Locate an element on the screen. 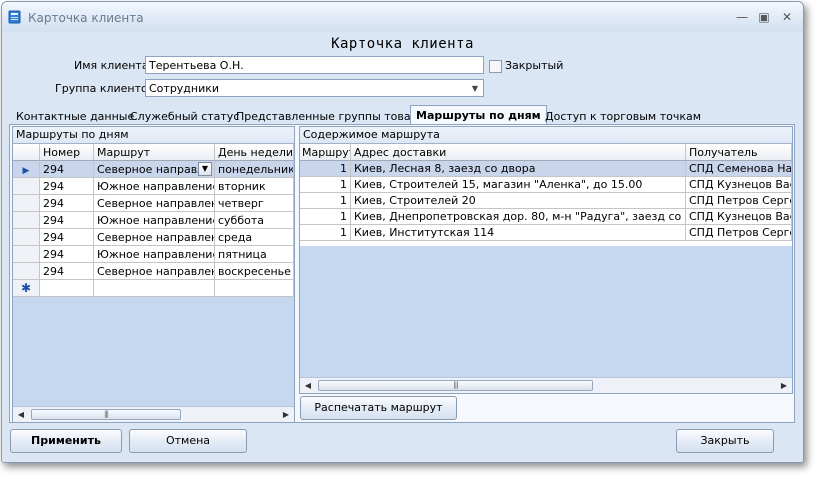  client-name-label: Имя клиента is located at coordinates (111, 65).